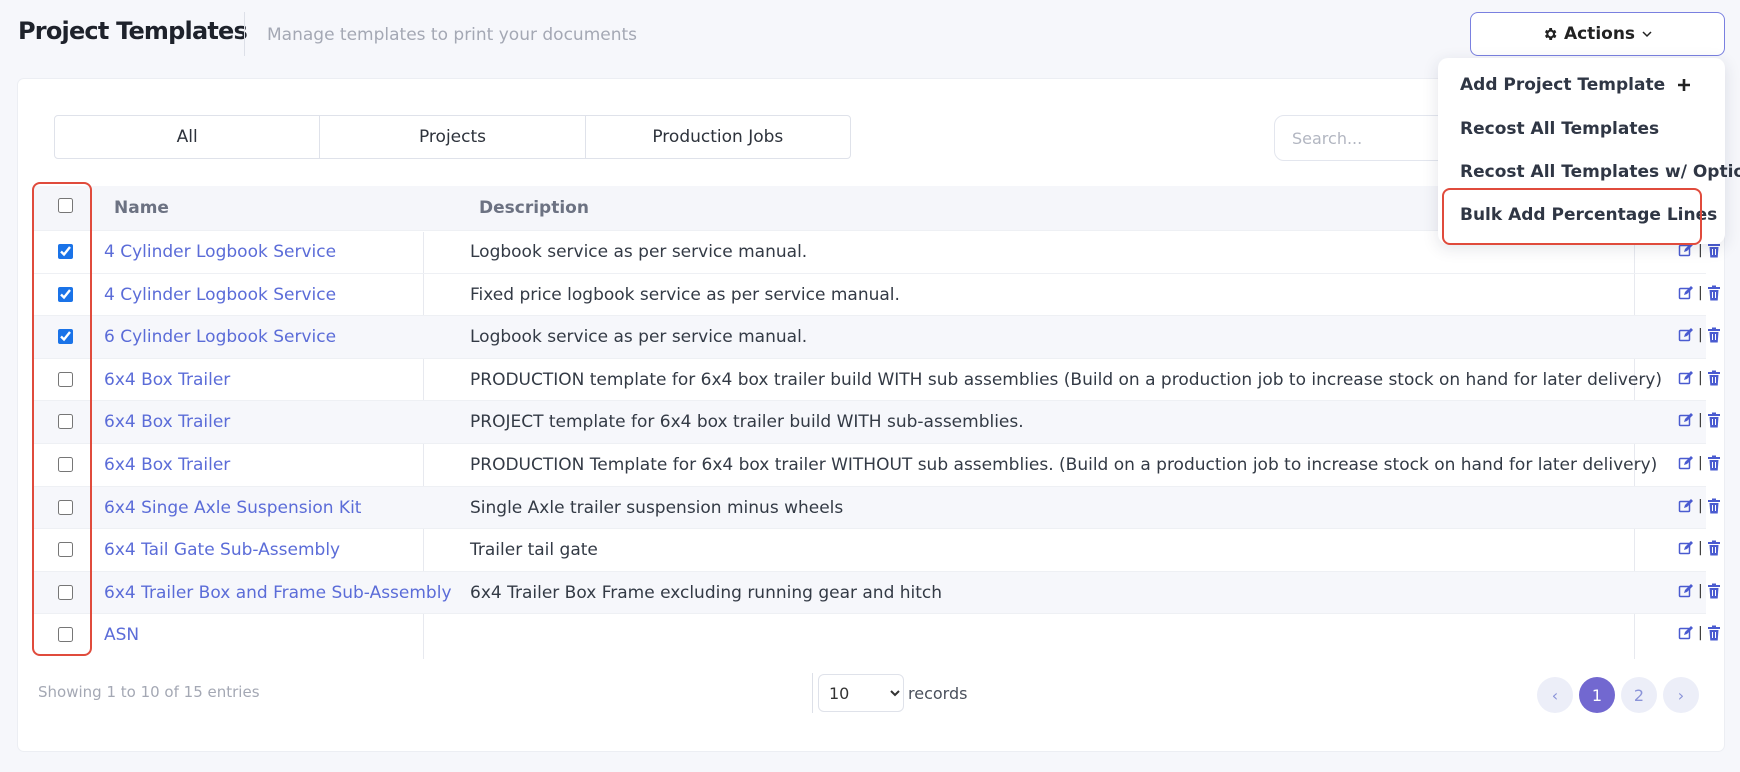 This screenshot has height=772, width=1740. I want to click on menu-item-label: Add Project Template, so click(1563, 85).